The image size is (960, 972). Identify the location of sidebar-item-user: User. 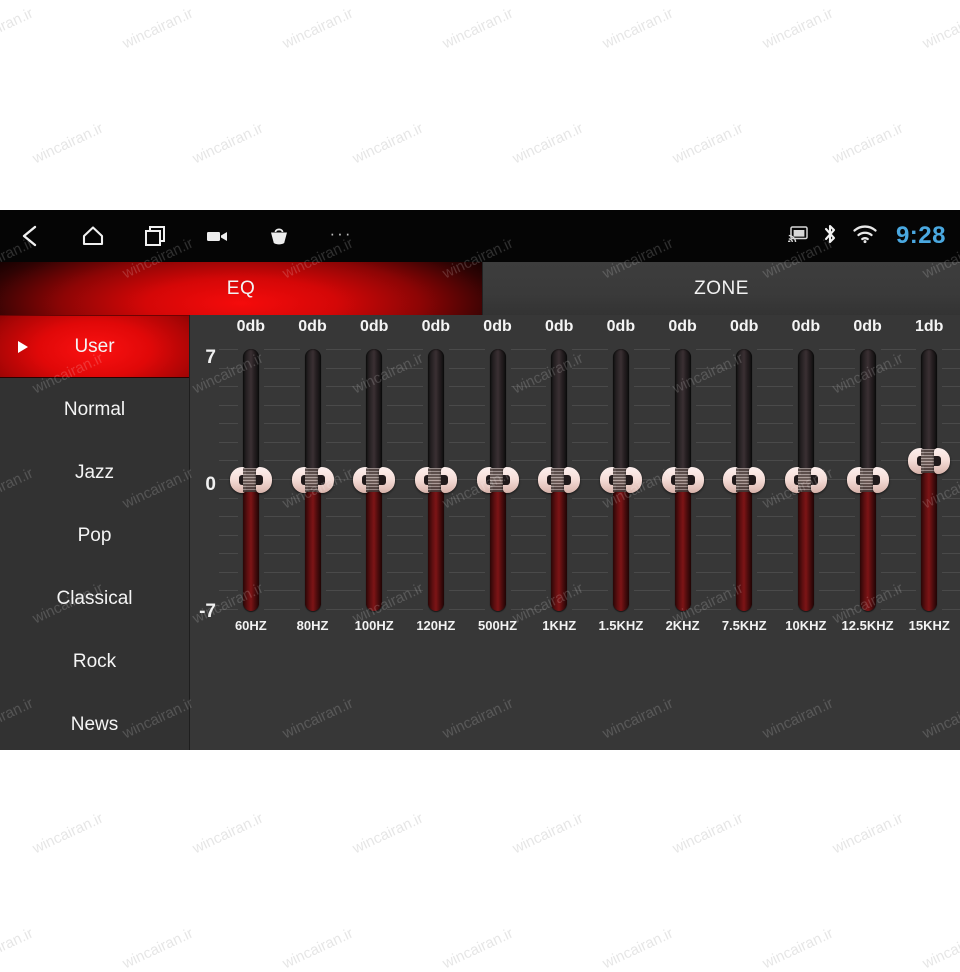
(94, 346).